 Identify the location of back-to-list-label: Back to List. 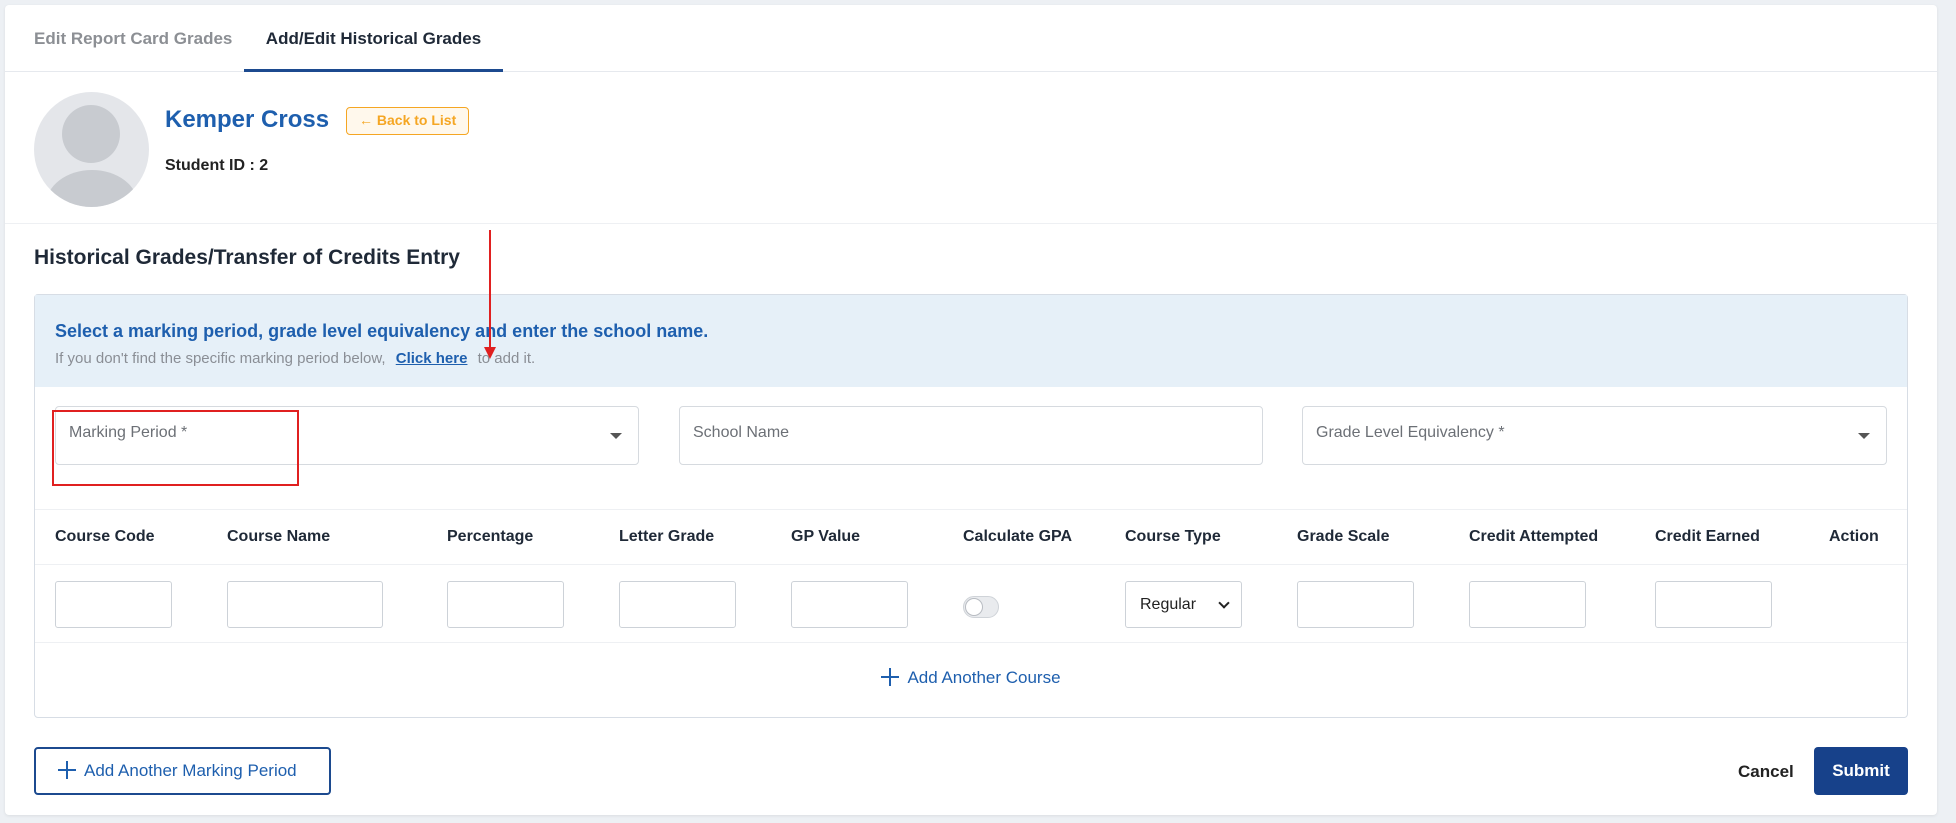
(416, 120).